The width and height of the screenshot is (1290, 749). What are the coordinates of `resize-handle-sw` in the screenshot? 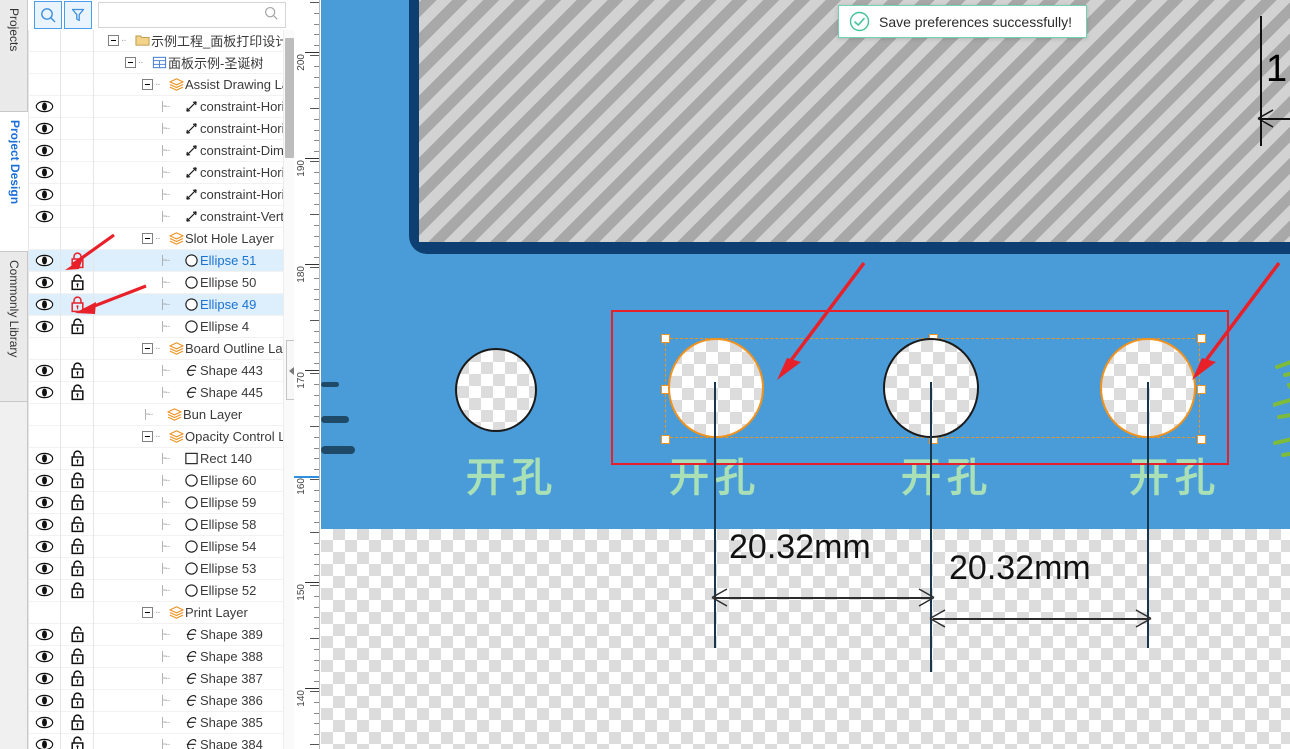 It's located at (665, 439).